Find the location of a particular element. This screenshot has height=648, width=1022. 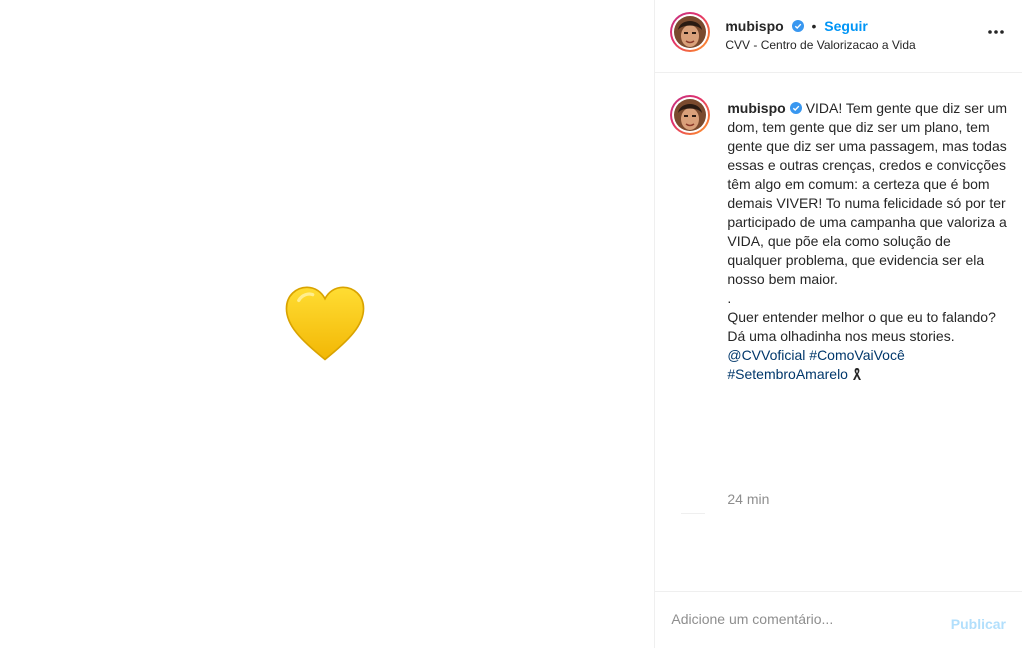

location-link: CVV - Centro de Valorizacao a Vida is located at coordinates (820, 45).